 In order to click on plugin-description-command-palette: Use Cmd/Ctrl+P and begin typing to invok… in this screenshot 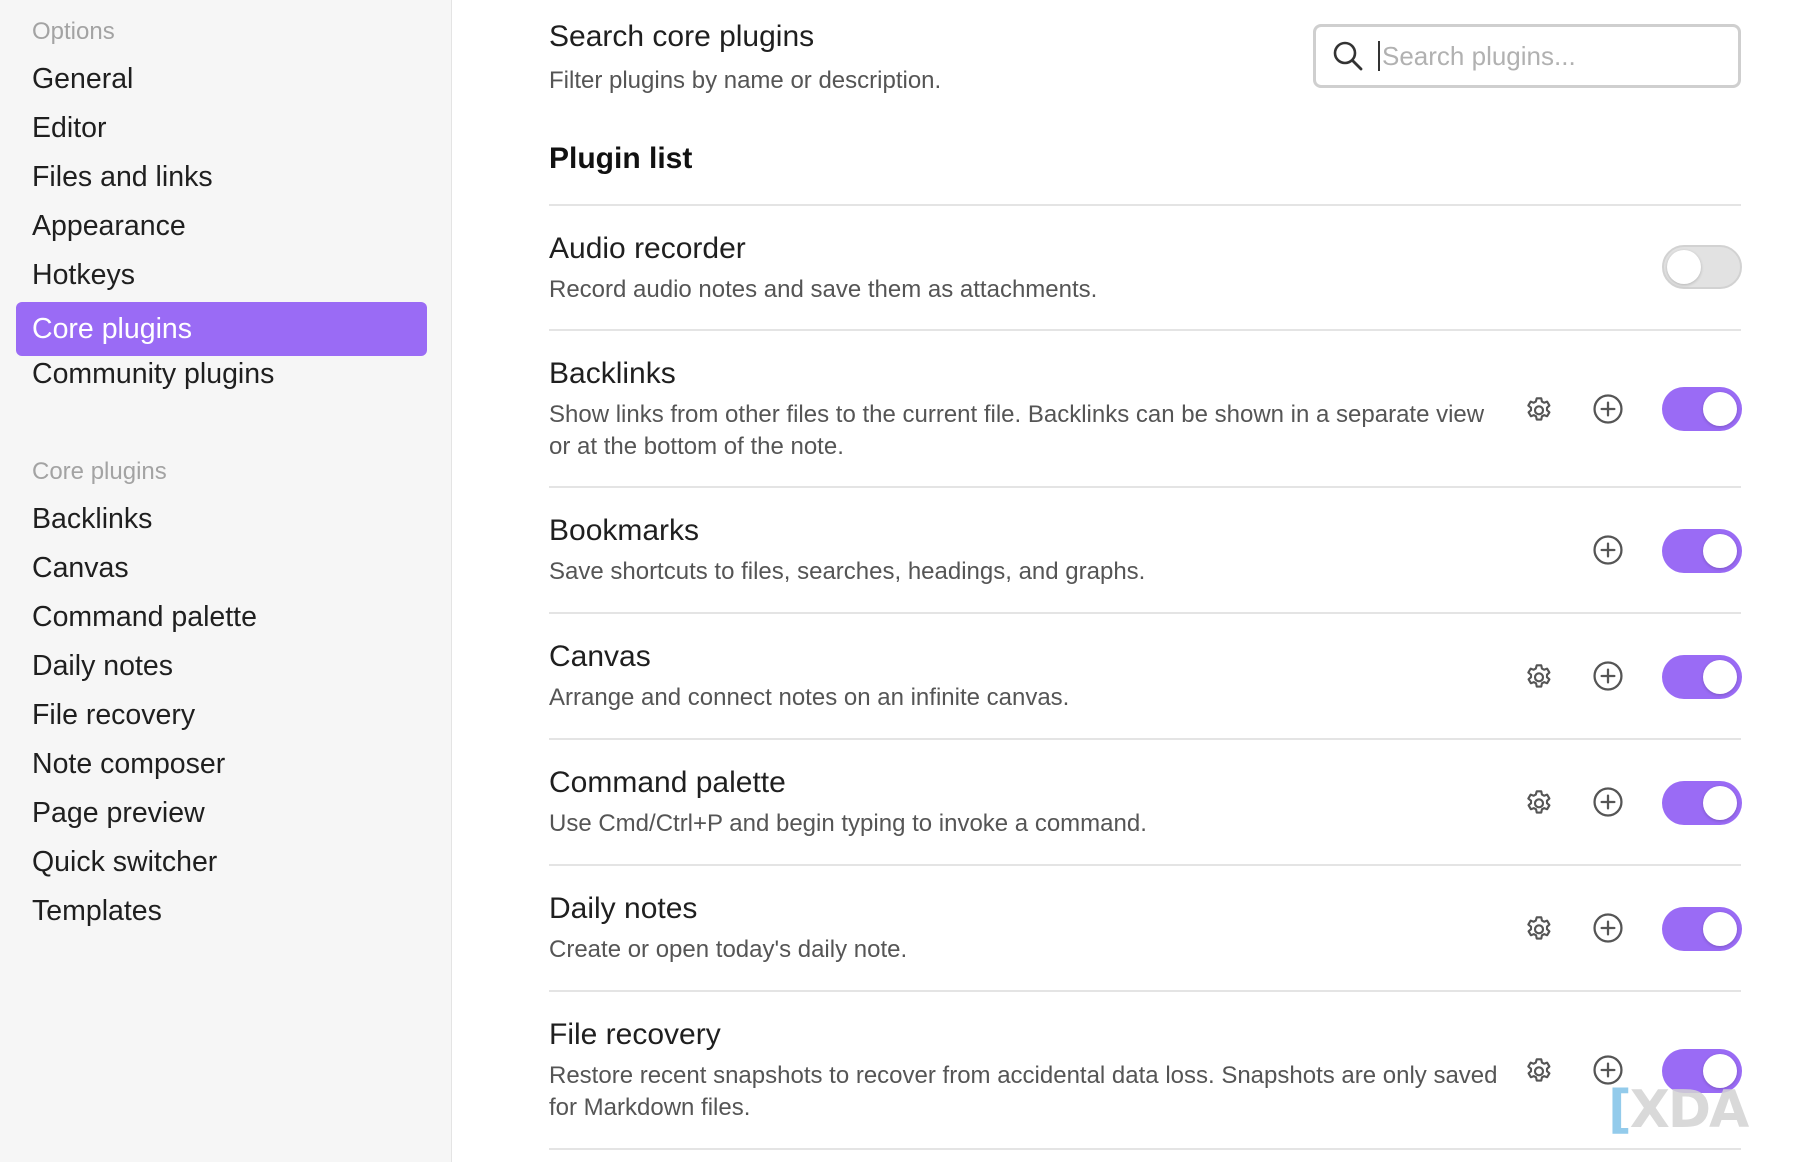, I will do `click(848, 823)`.